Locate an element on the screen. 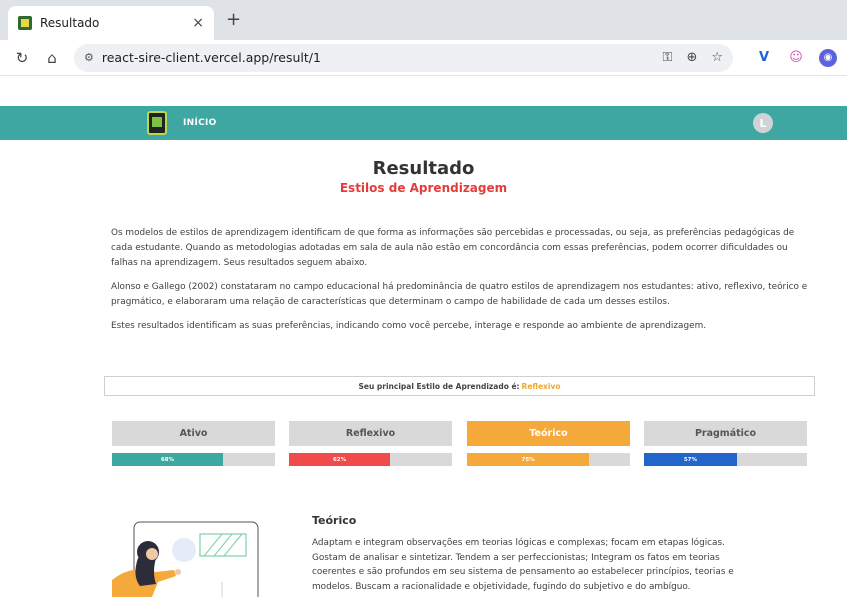  browser-tab-strip: Resultado × + is located at coordinates (423, 20).